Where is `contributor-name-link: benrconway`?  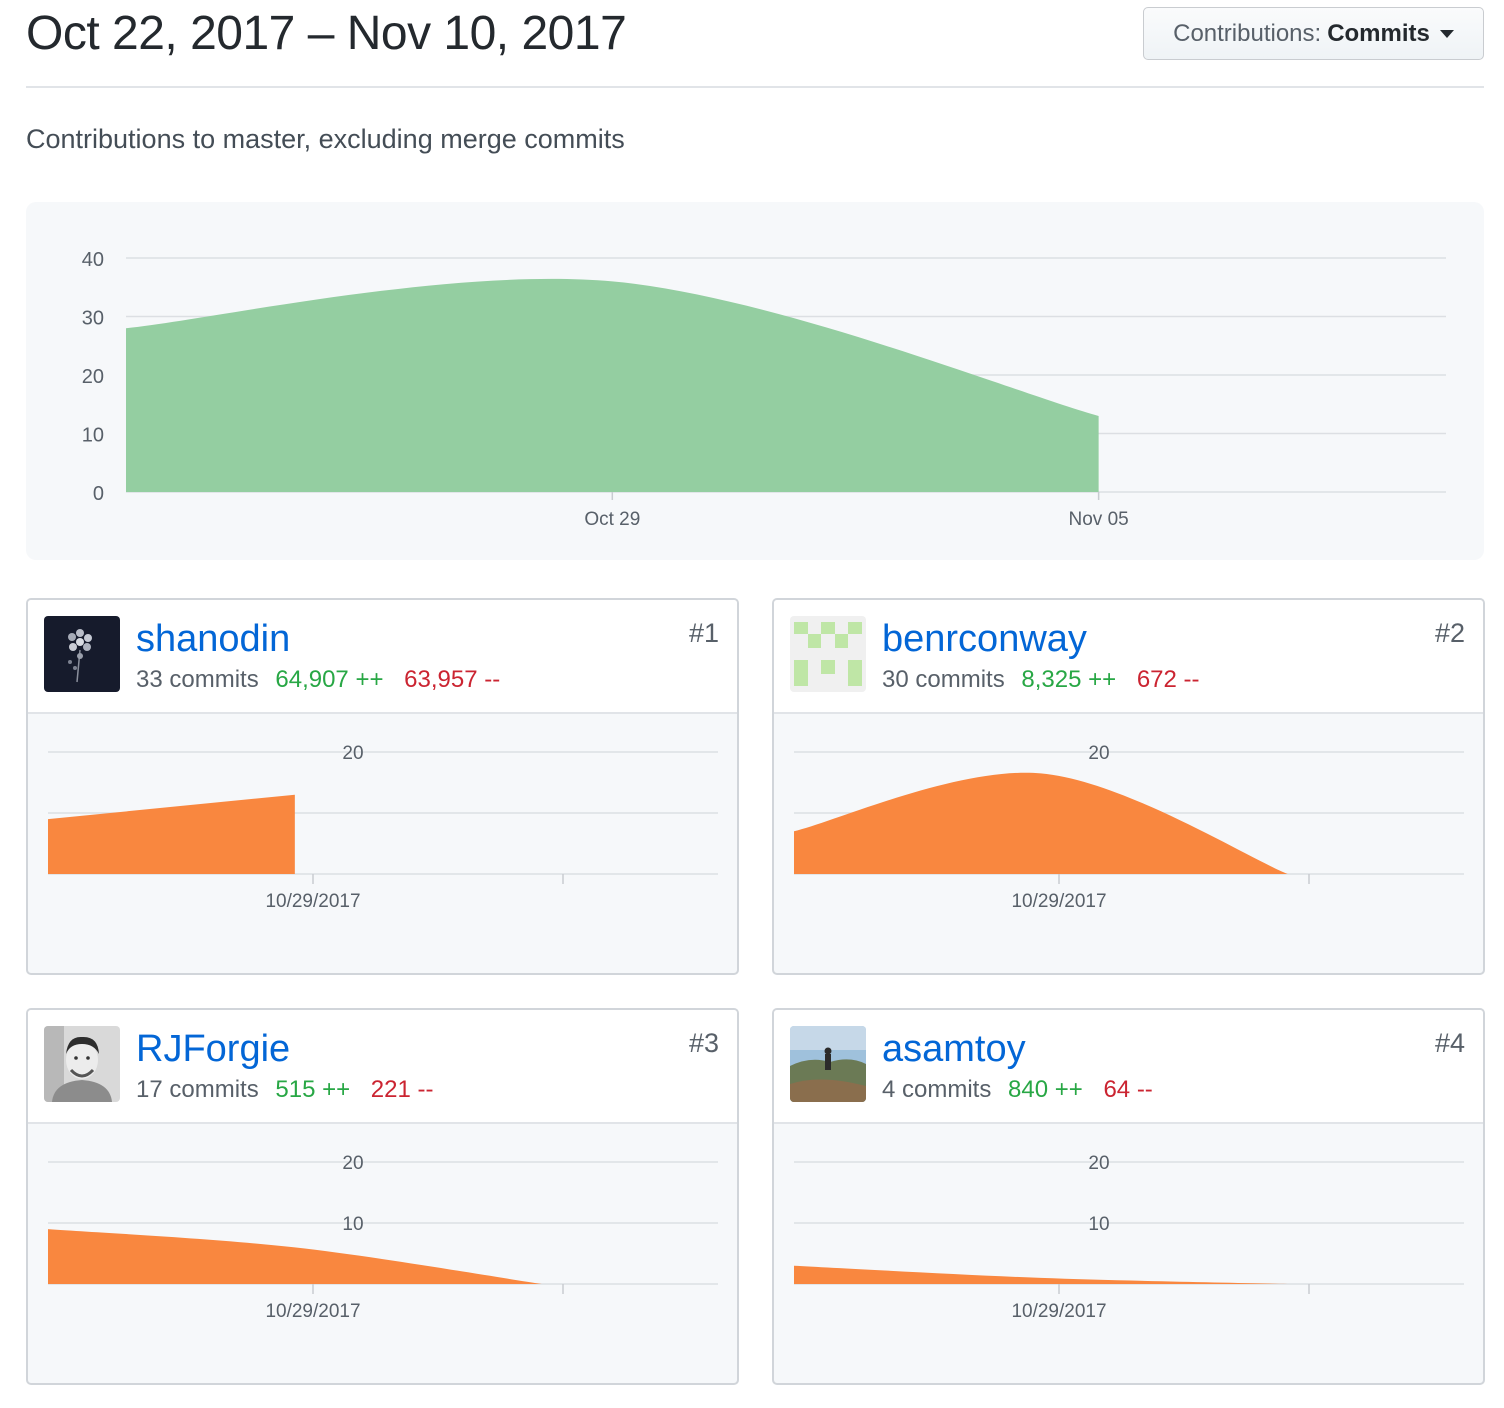 contributor-name-link: benrconway is located at coordinates (984, 639).